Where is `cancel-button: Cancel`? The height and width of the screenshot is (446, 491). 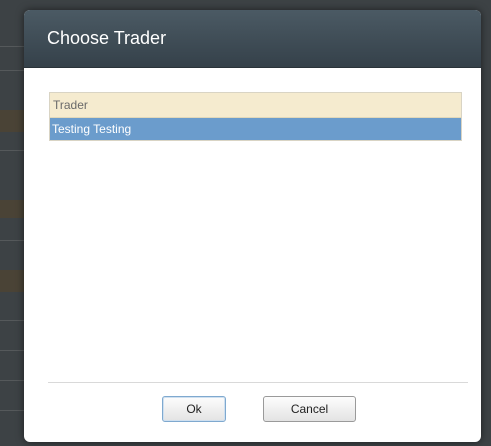
cancel-button: Cancel is located at coordinates (309, 409).